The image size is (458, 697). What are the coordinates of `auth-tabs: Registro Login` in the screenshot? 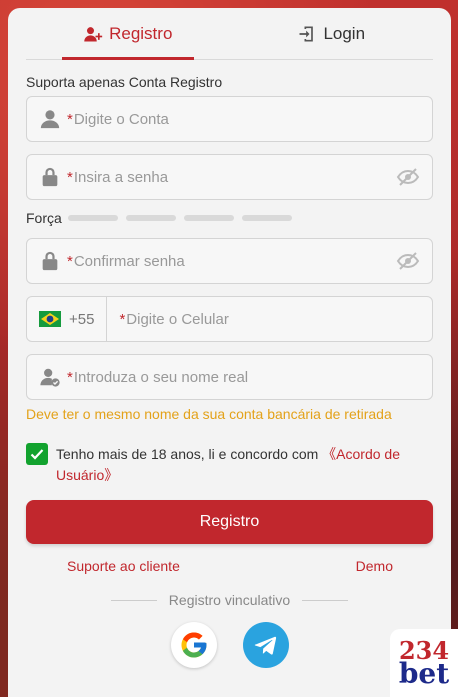 It's located at (229, 34).